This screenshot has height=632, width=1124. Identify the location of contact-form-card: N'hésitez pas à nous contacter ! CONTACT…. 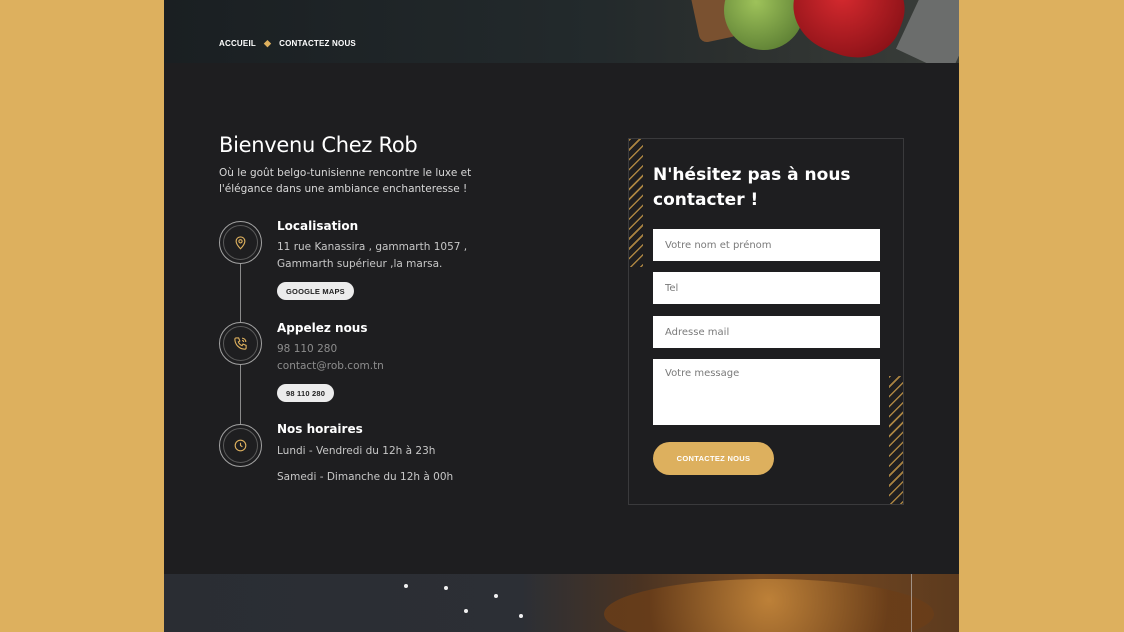
(766, 321).